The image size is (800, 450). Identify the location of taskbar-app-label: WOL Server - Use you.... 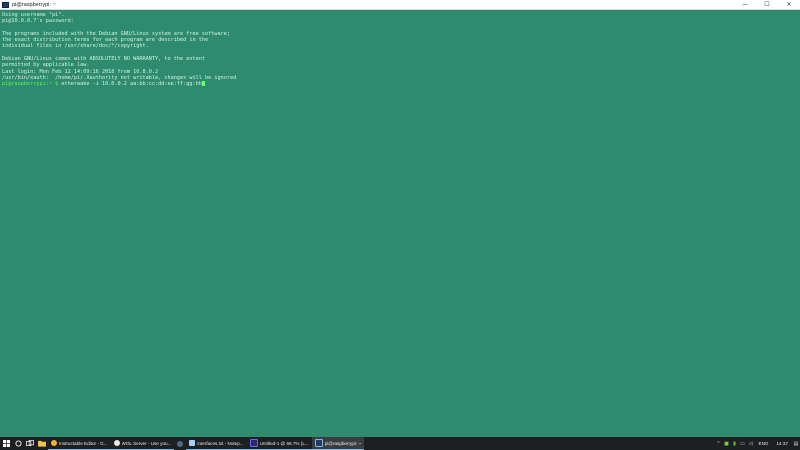
(146, 443).